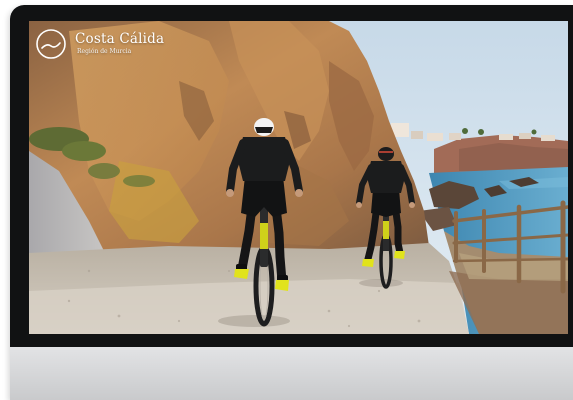 This screenshot has width=573, height=400. Describe the element at coordinates (120, 38) in the screenshot. I see `brand-title: Costa Cálida` at that location.